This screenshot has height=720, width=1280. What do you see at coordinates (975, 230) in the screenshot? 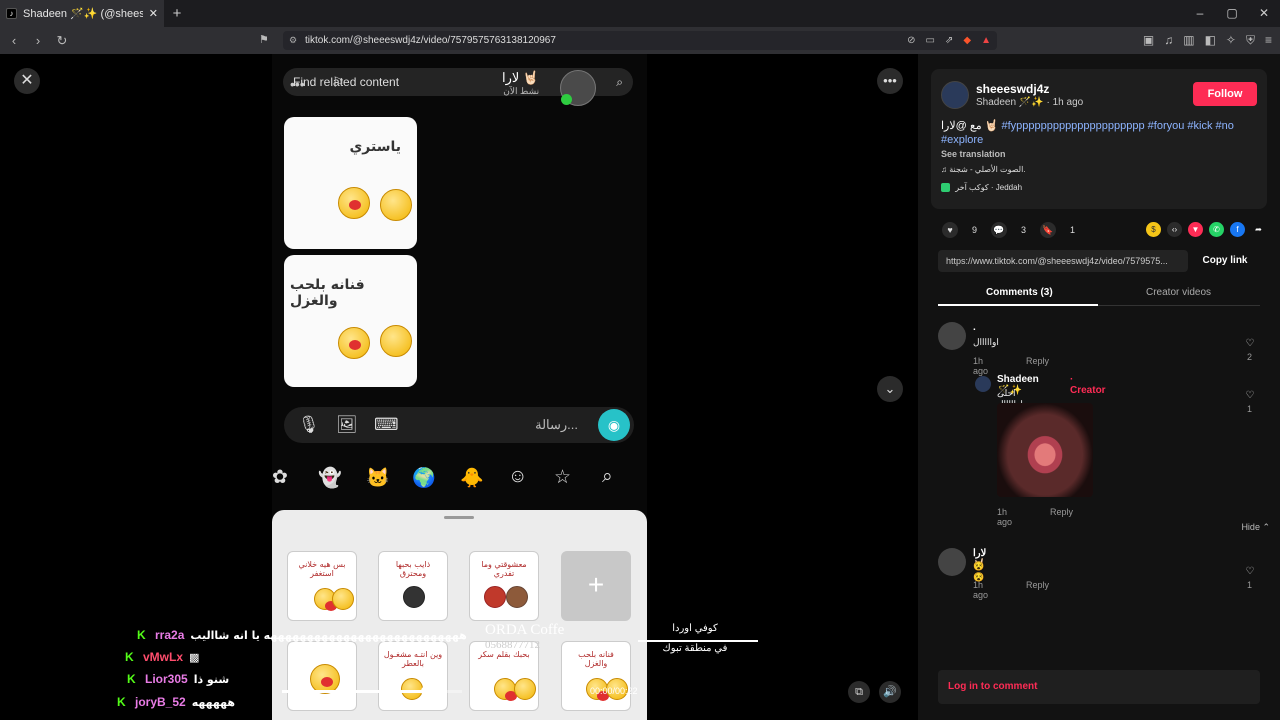
I see `like-count: 9` at bounding box center [975, 230].